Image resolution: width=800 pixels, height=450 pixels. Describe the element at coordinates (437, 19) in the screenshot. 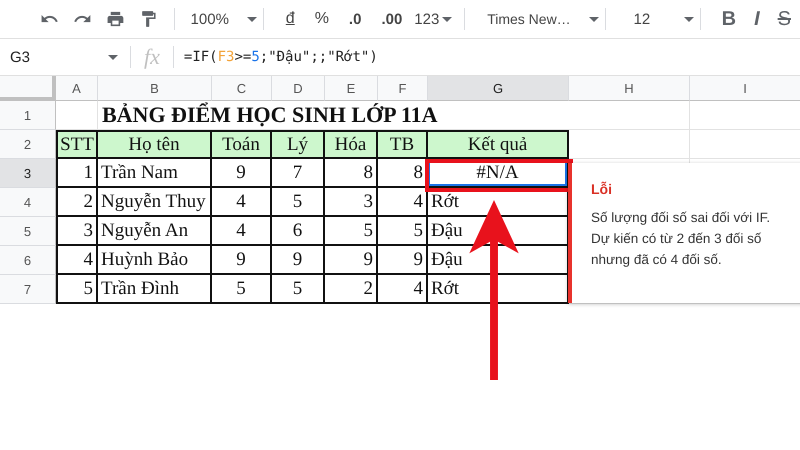

I see `number-format-dropdown: 123` at that location.